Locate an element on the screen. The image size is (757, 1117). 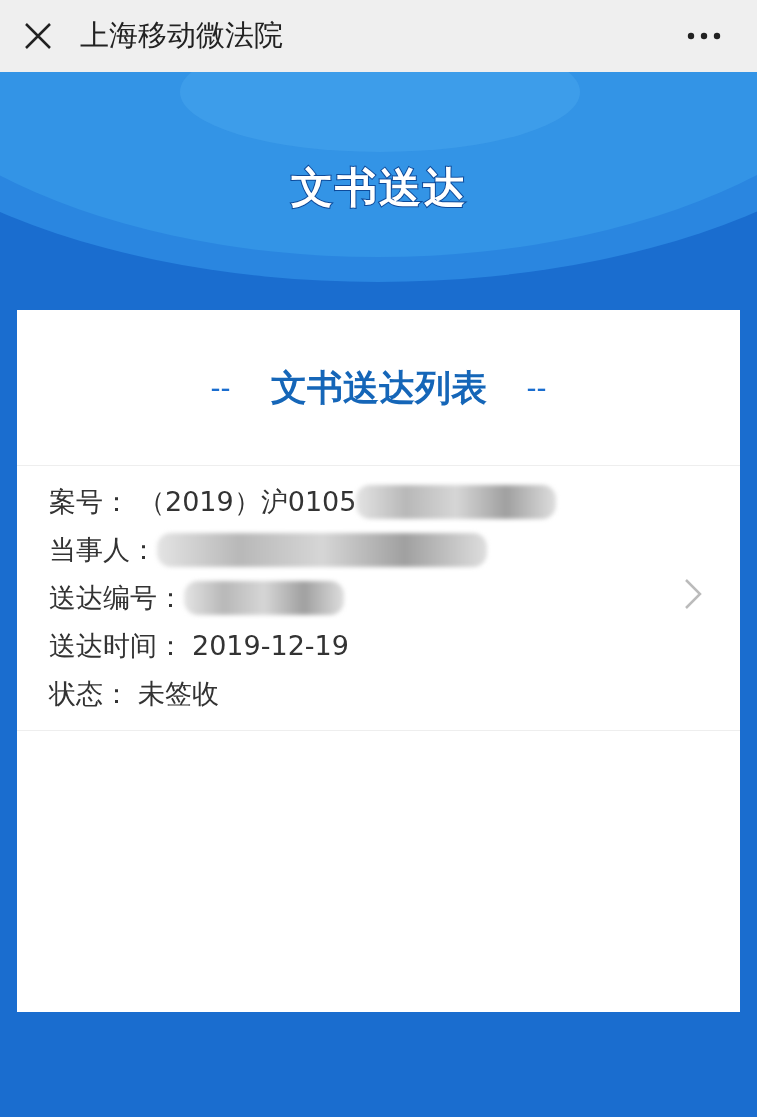
banner-title: 文书送达 is located at coordinates (378, 188).